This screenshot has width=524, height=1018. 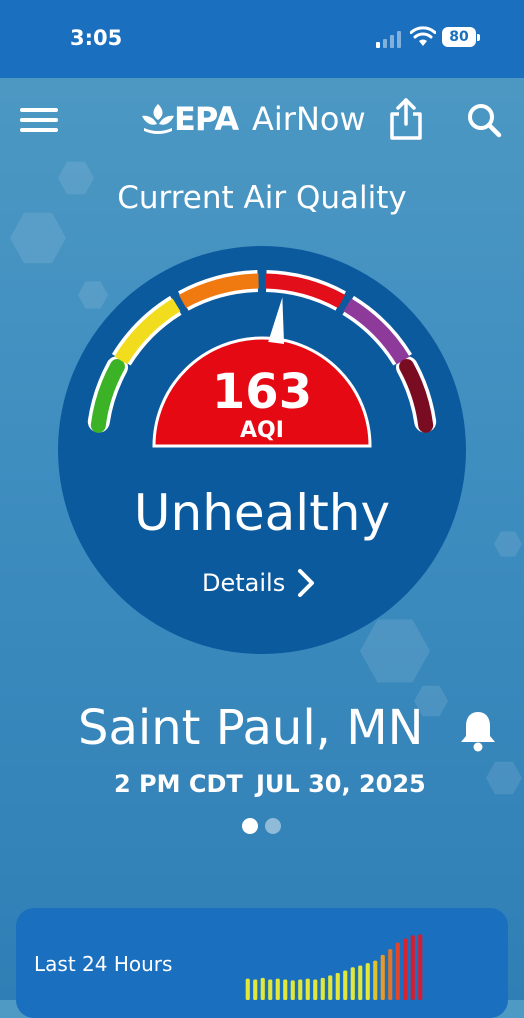 What do you see at coordinates (251, 728) in the screenshot?
I see `location-name: Saint Paul, MN` at bounding box center [251, 728].